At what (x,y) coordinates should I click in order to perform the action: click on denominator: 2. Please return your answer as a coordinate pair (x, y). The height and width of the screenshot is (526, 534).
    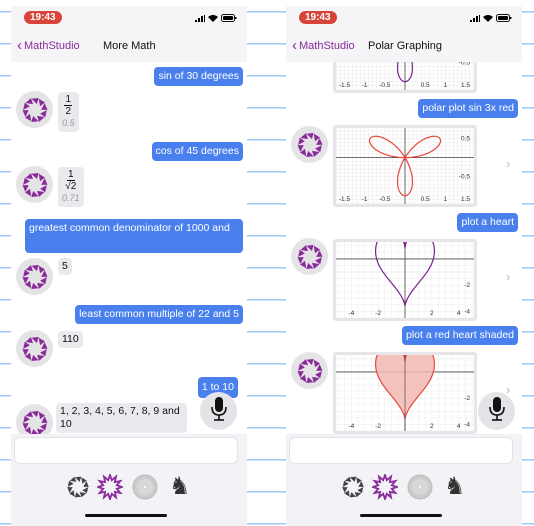
    Looking at the image, I should click on (68, 111).